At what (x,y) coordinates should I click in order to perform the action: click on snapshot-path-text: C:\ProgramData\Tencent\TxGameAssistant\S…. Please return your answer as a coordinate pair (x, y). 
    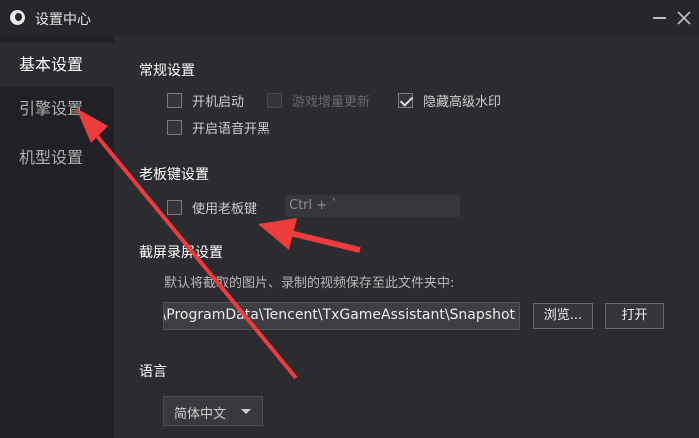
    Looking at the image, I should click on (339, 315).